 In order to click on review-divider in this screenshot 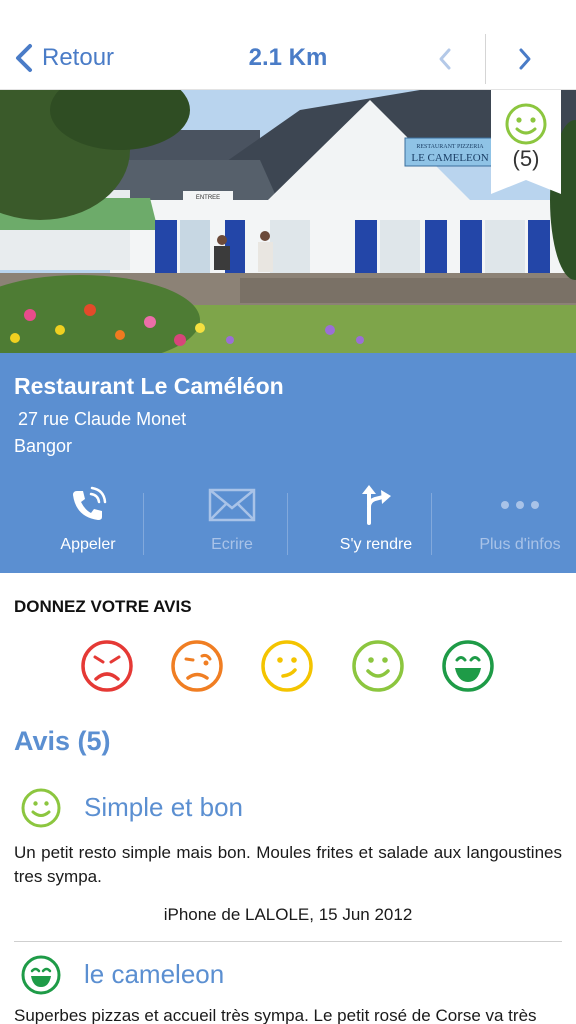, I will do `click(288, 941)`.